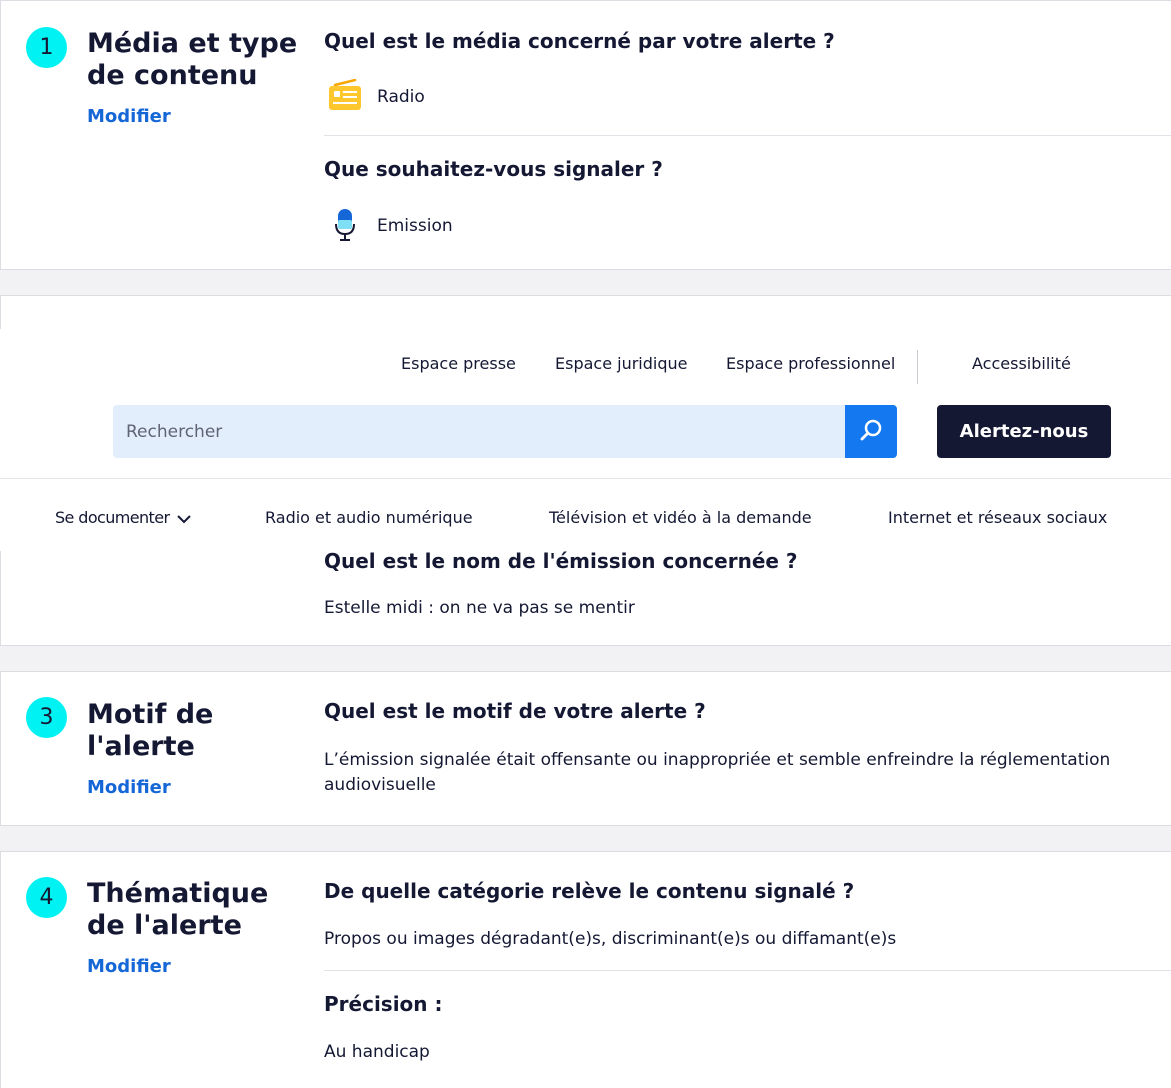  What do you see at coordinates (401, 97) in the screenshot?
I see `answer-value: Radio` at bounding box center [401, 97].